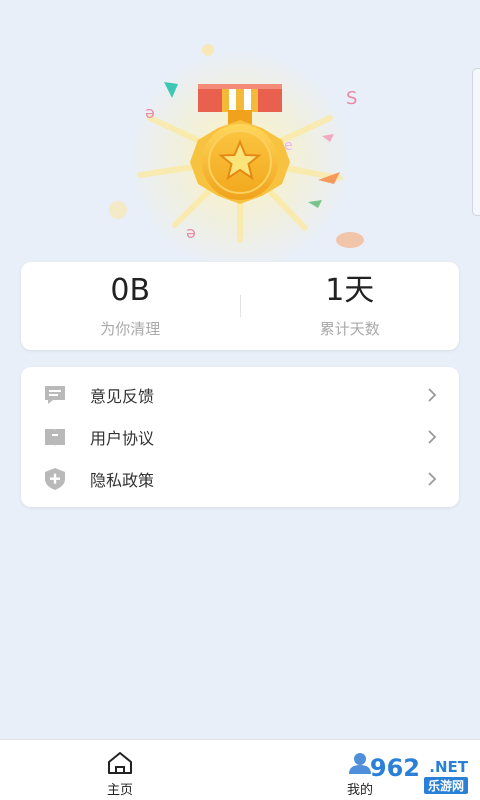 The height and width of the screenshot is (800, 480). Describe the element at coordinates (122, 480) in the screenshot. I see `menu-item-label: 隐私政策` at that location.